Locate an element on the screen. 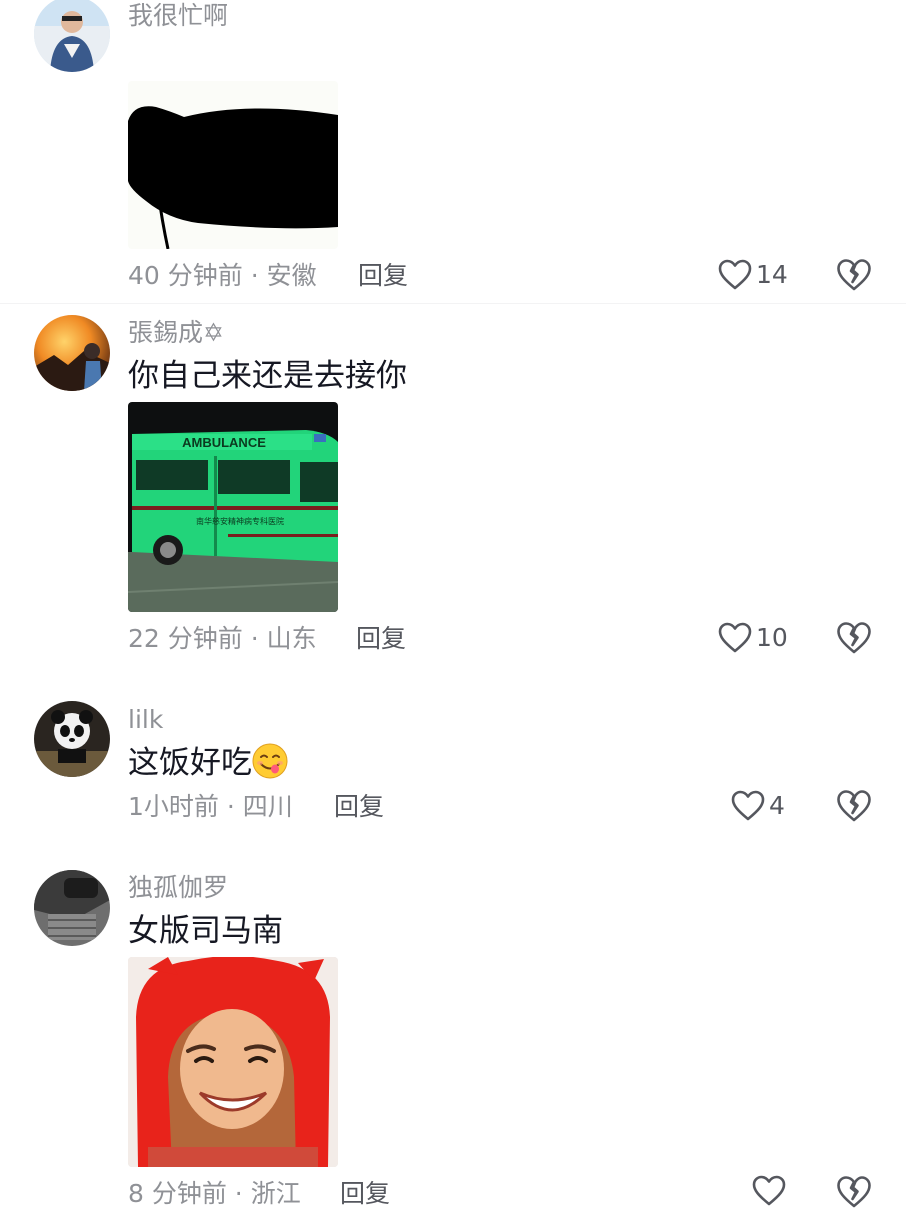  comment-location: 浙江 is located at coordinates (275, 1193).